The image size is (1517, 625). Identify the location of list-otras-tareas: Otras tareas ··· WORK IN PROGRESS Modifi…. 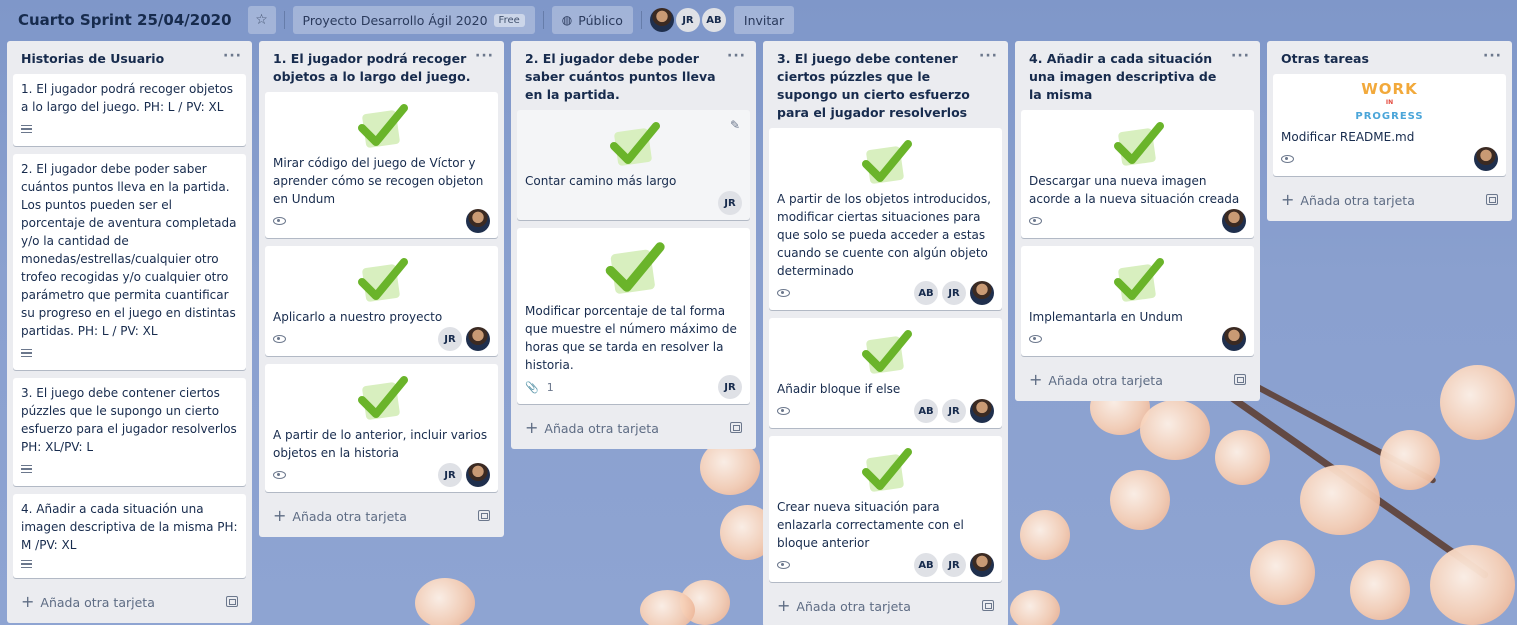
(1389, 131).